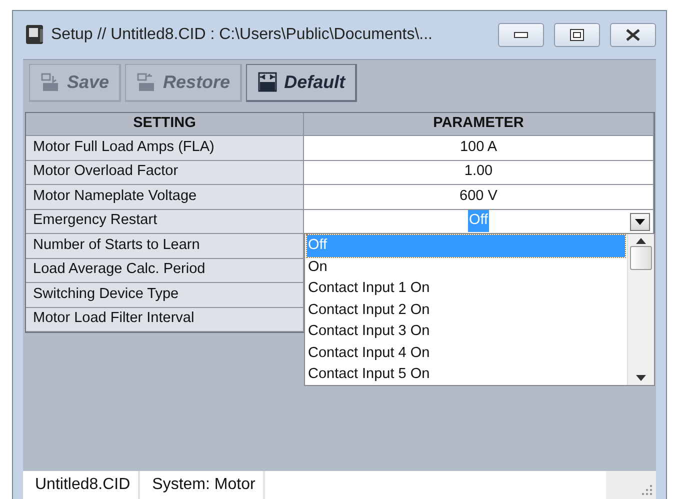  What do you see at coordinates (81, 485) in the screenshot?
I see `status-text: Untitled8.CID` at bounding box center [81, 485].